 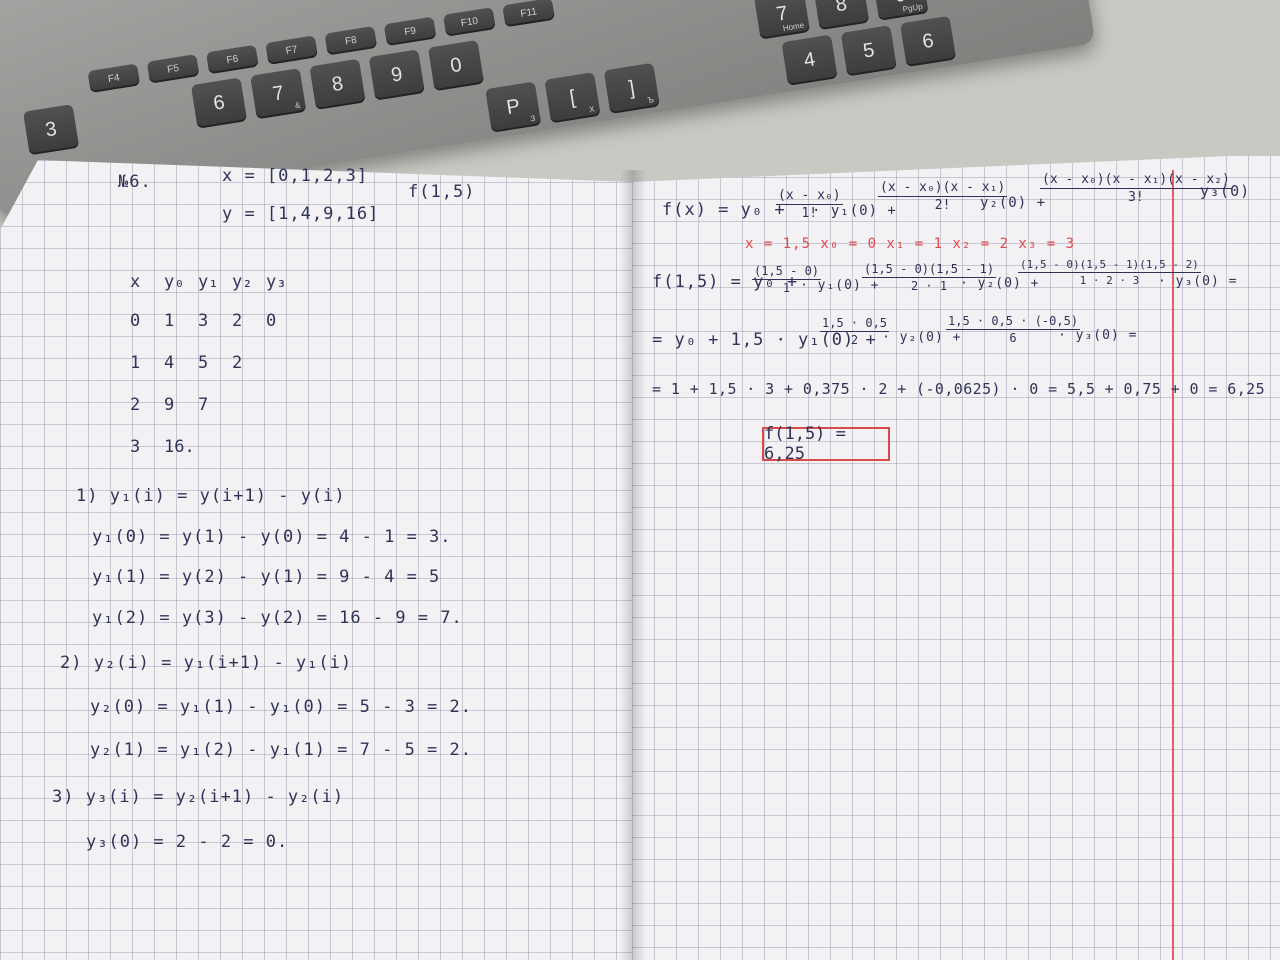 I want to click on table-cell: 7, so click(x=203, y=405).